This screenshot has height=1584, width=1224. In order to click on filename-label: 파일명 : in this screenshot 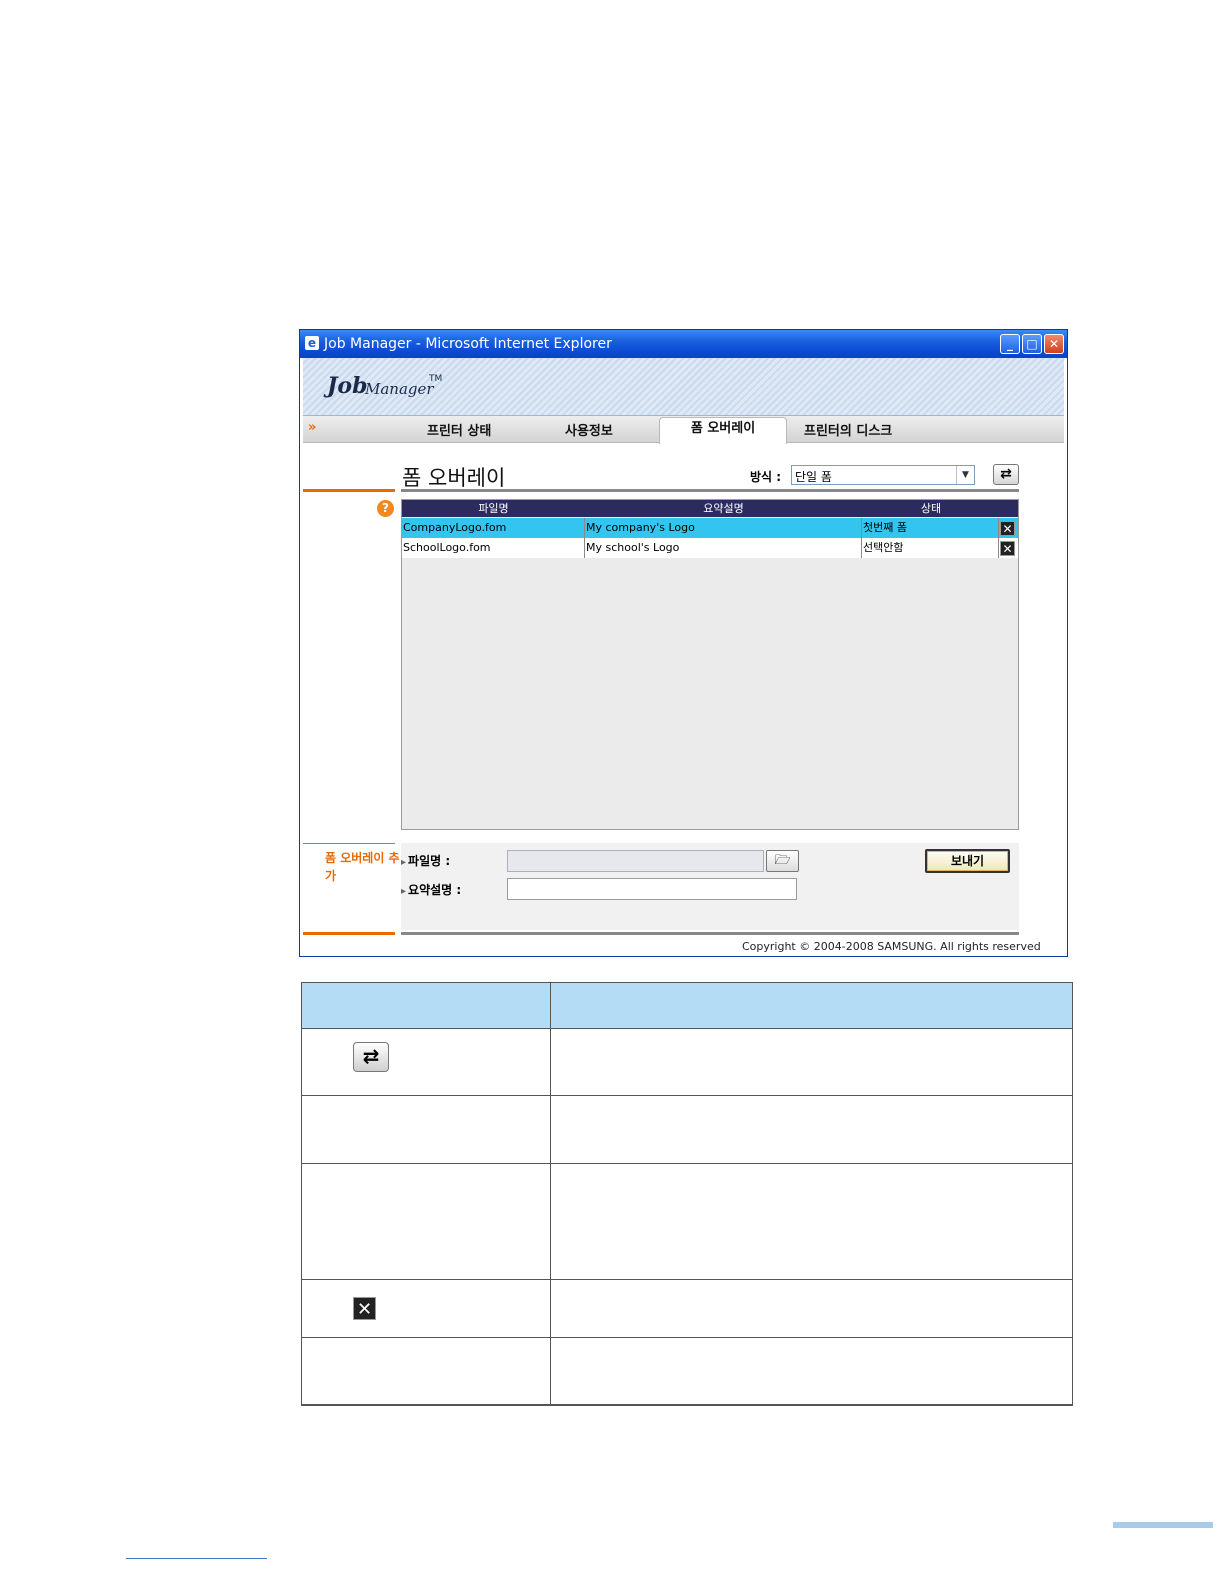, I will do `click(425, 860)`.